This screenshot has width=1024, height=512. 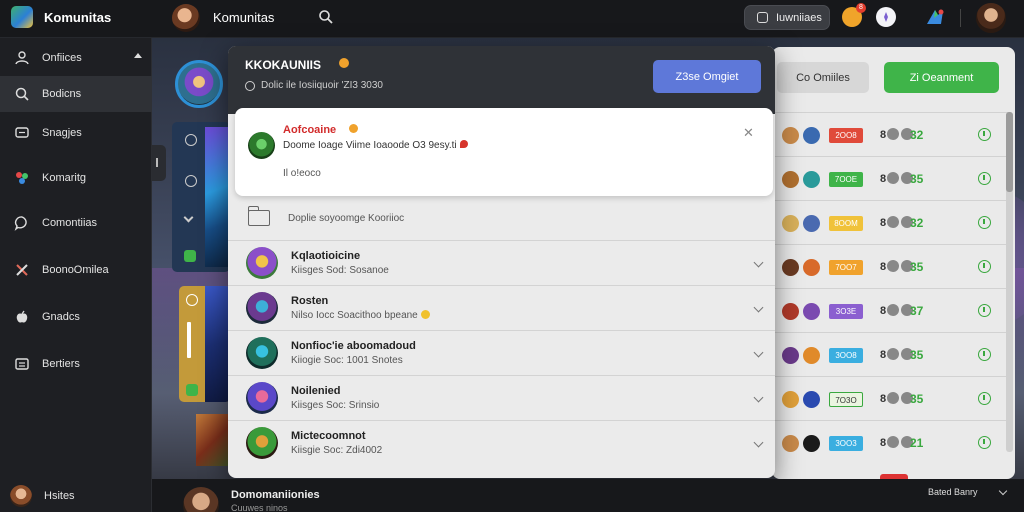 What do you see at coordinates (501, 442) in the screenshot?
I see `list-item: Mictecoomnot Kiisgie Soc: Zdi4002` at bounding box center [501, 442].